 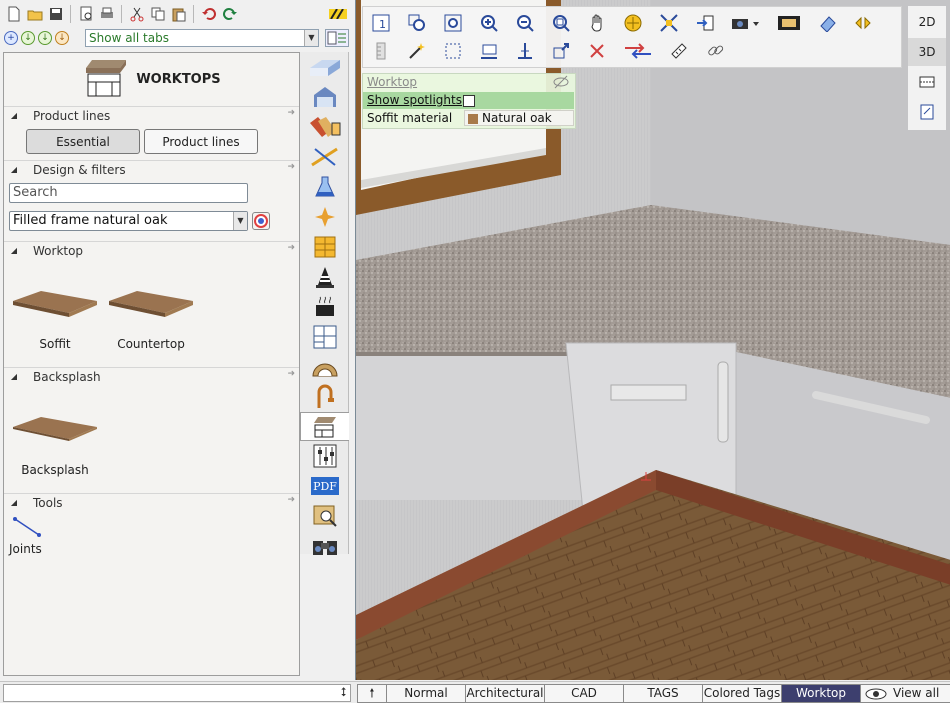 What do you see at coordinates (324, 456) in the screenshot?
I see `settings-sliders-icon` at bounding box center [324, 456].